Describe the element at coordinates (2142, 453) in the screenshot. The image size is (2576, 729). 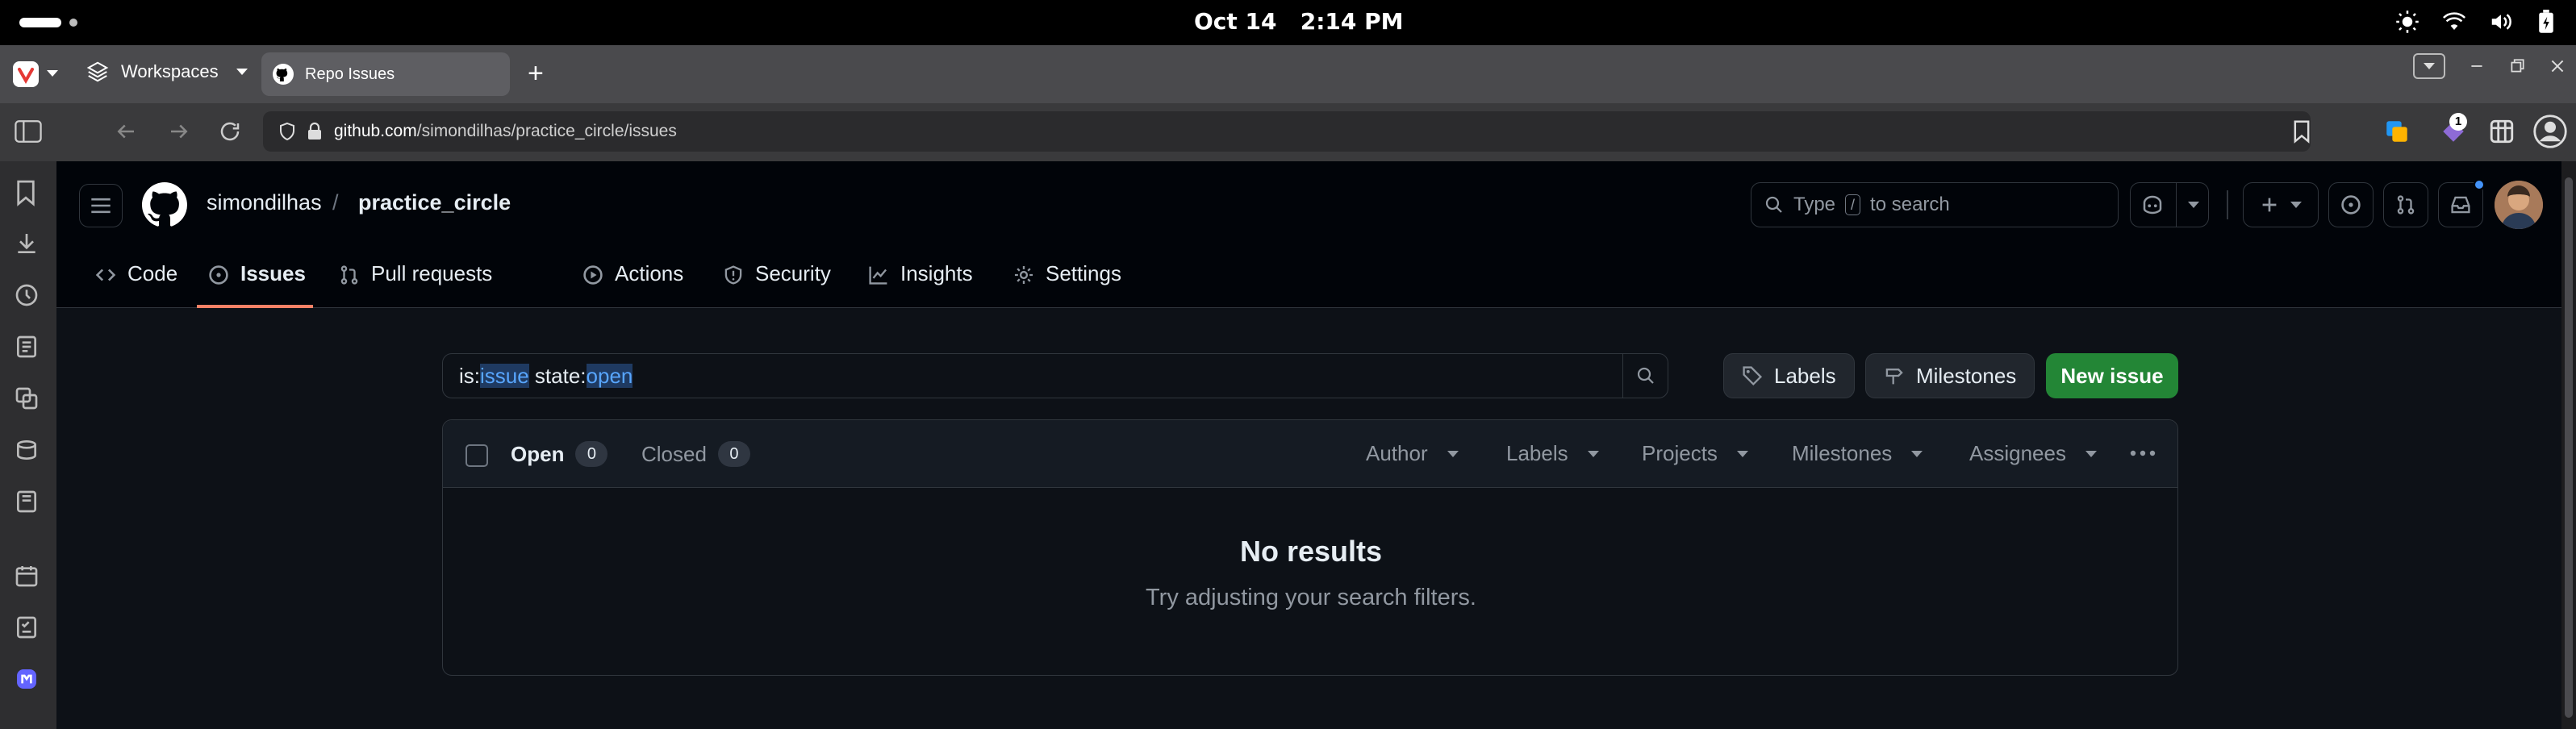
I see `more-options-icon` at that location.